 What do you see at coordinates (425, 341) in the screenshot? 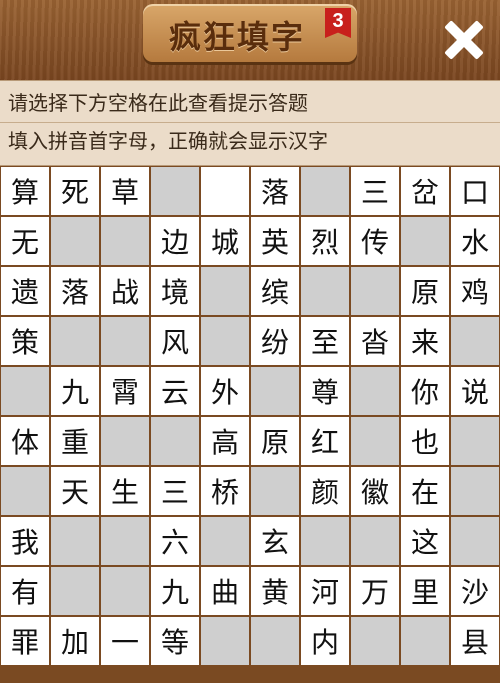
I see `grid-cell: 来` at bounding box center [425, 341].